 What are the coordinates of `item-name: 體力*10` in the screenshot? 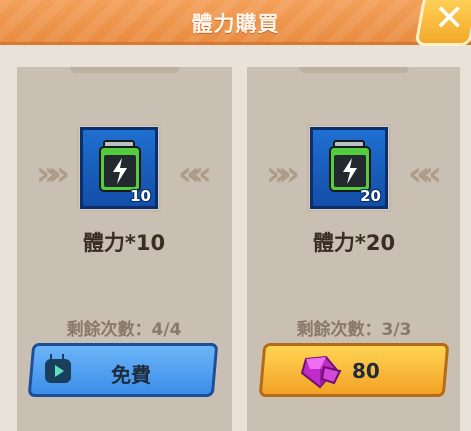 It's located at (124, 243).